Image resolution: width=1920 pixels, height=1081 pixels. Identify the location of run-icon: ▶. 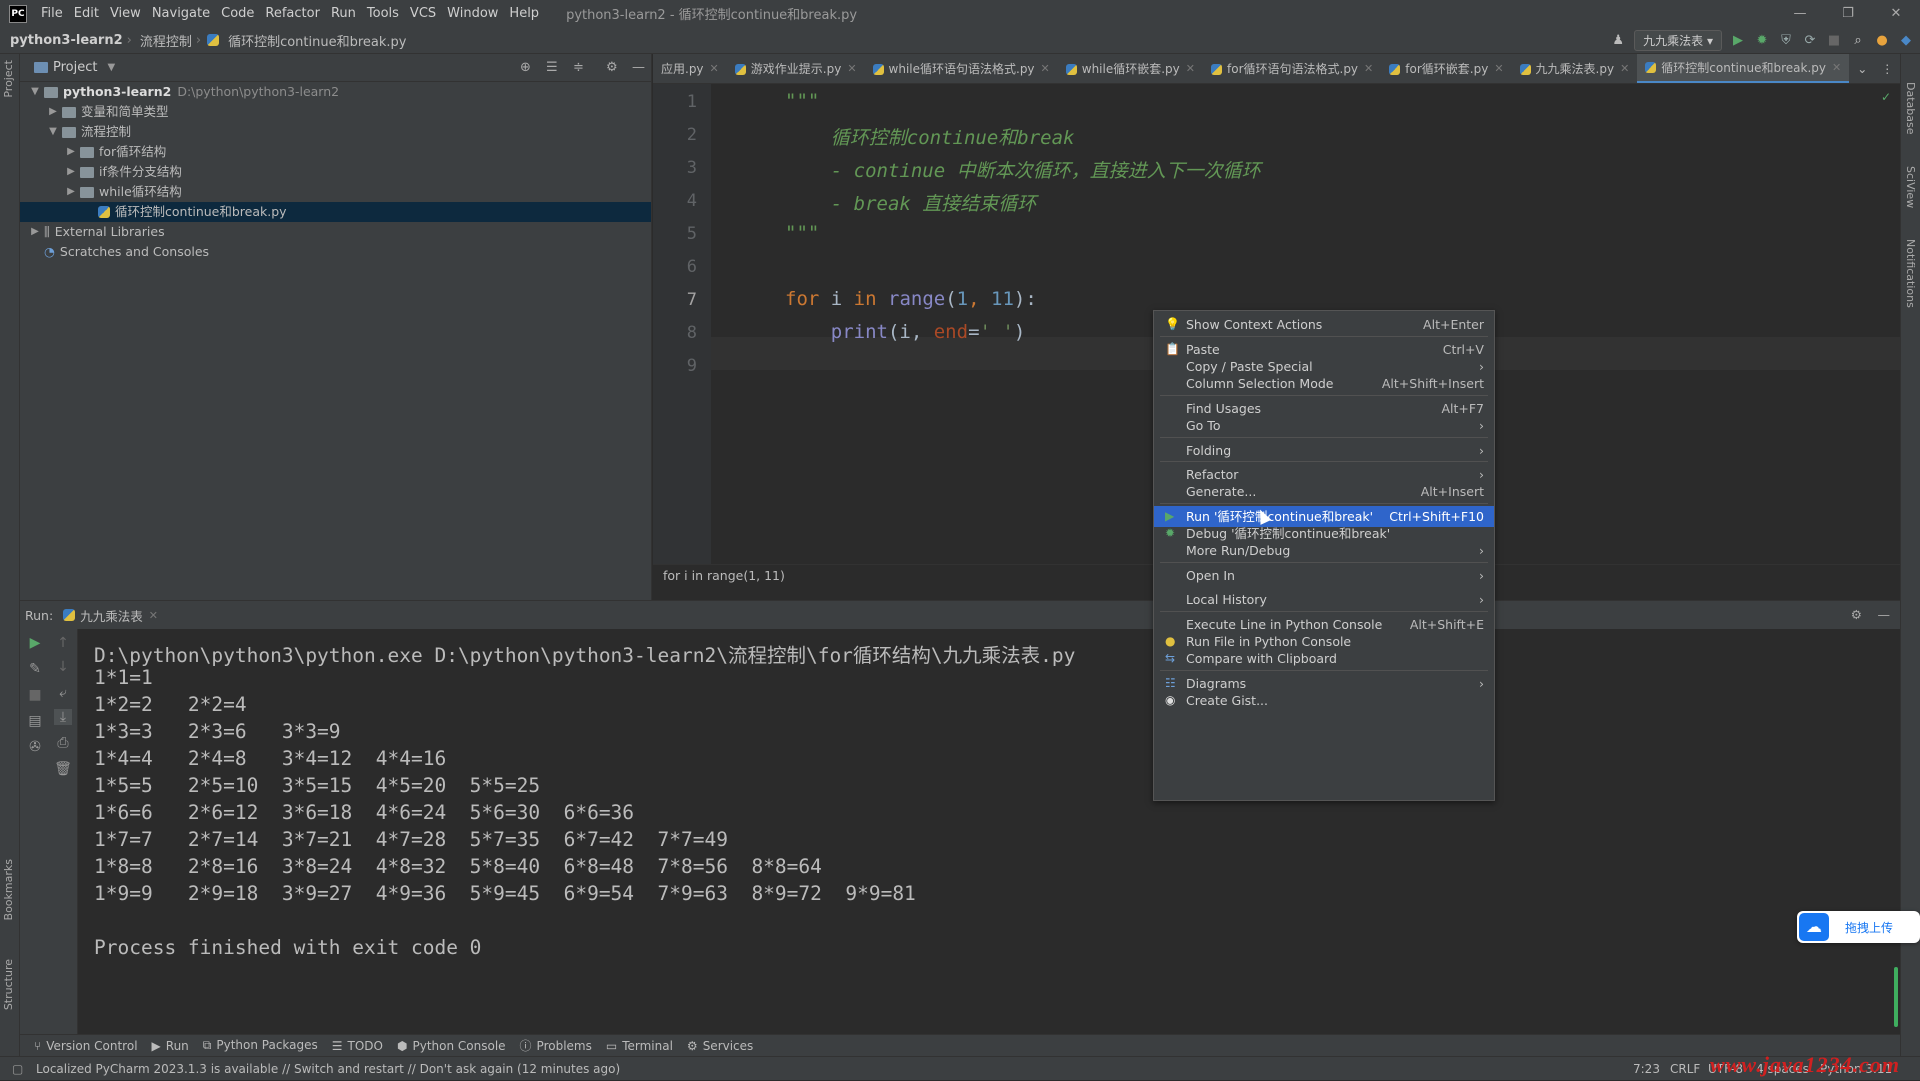
(1738, 41).